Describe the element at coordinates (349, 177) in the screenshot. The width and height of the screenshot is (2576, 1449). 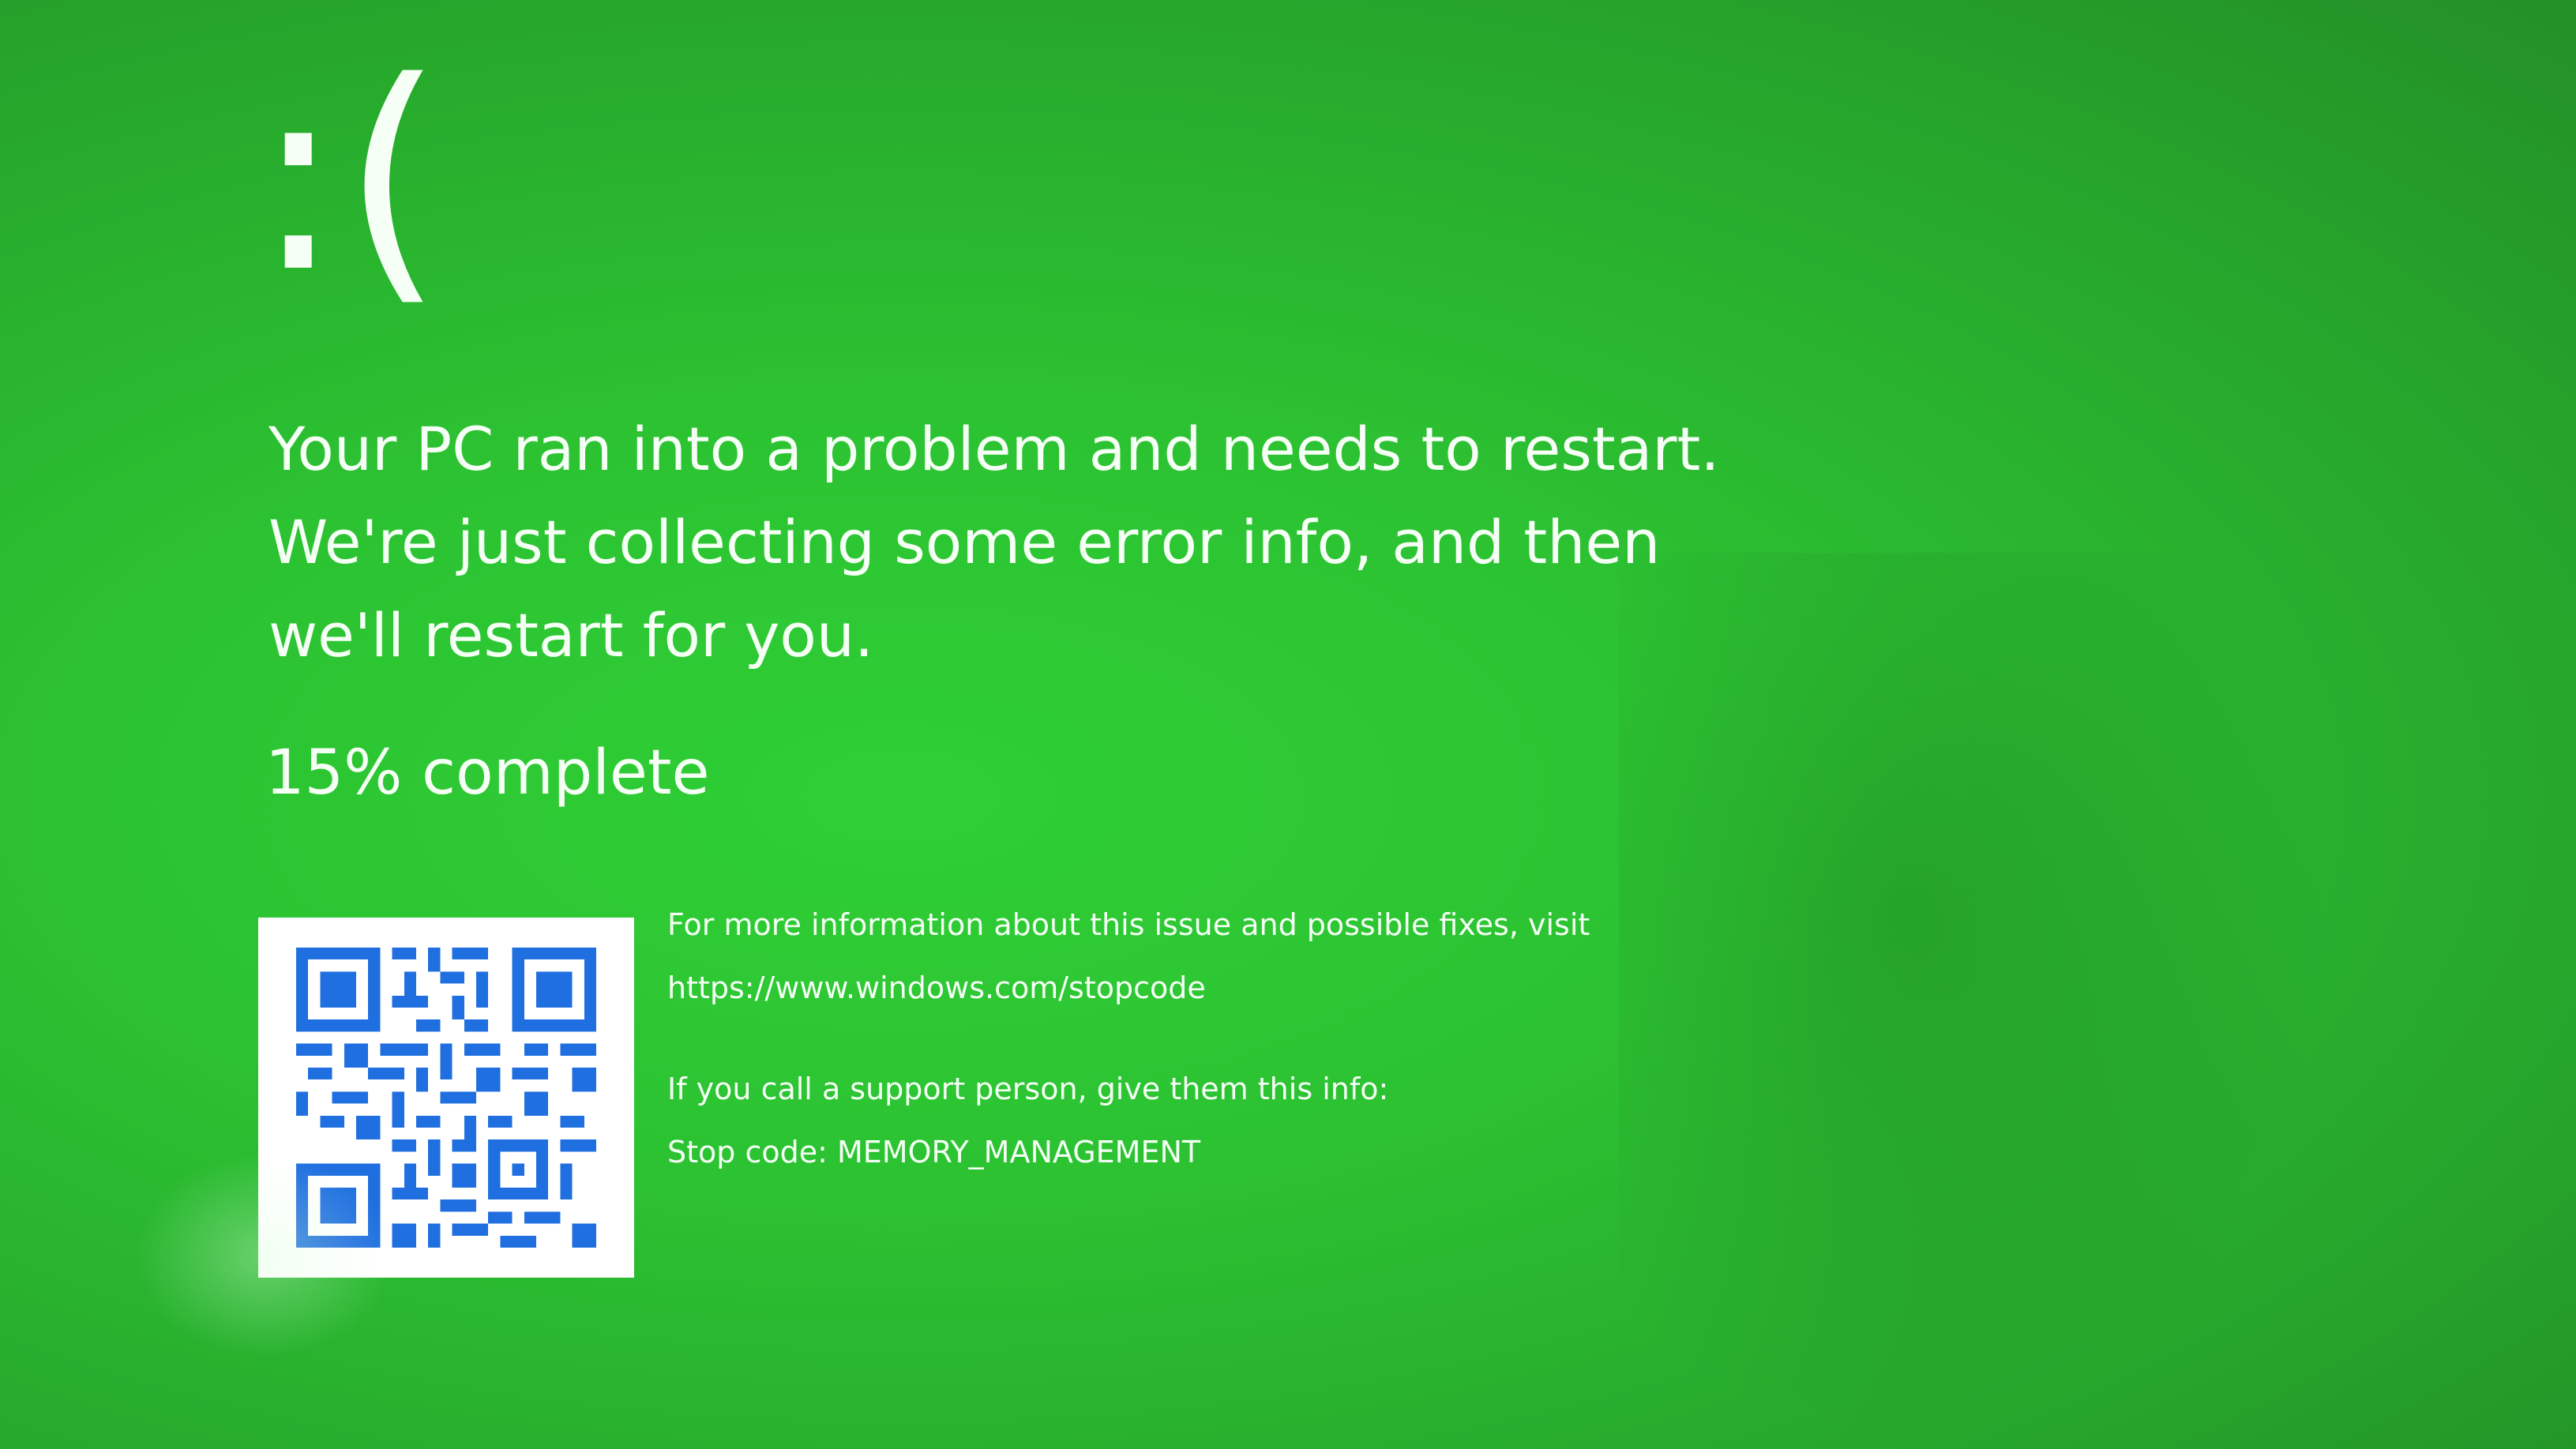
I see `frown-emoticon: :(` at that location.